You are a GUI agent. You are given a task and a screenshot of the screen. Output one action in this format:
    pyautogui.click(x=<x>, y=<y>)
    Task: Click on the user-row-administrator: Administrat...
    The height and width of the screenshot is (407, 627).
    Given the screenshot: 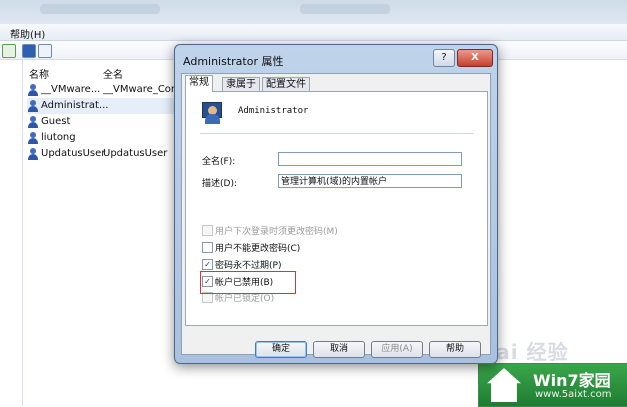 What is the action you would take?
    pyautogui.click(x=101, y=106)
    